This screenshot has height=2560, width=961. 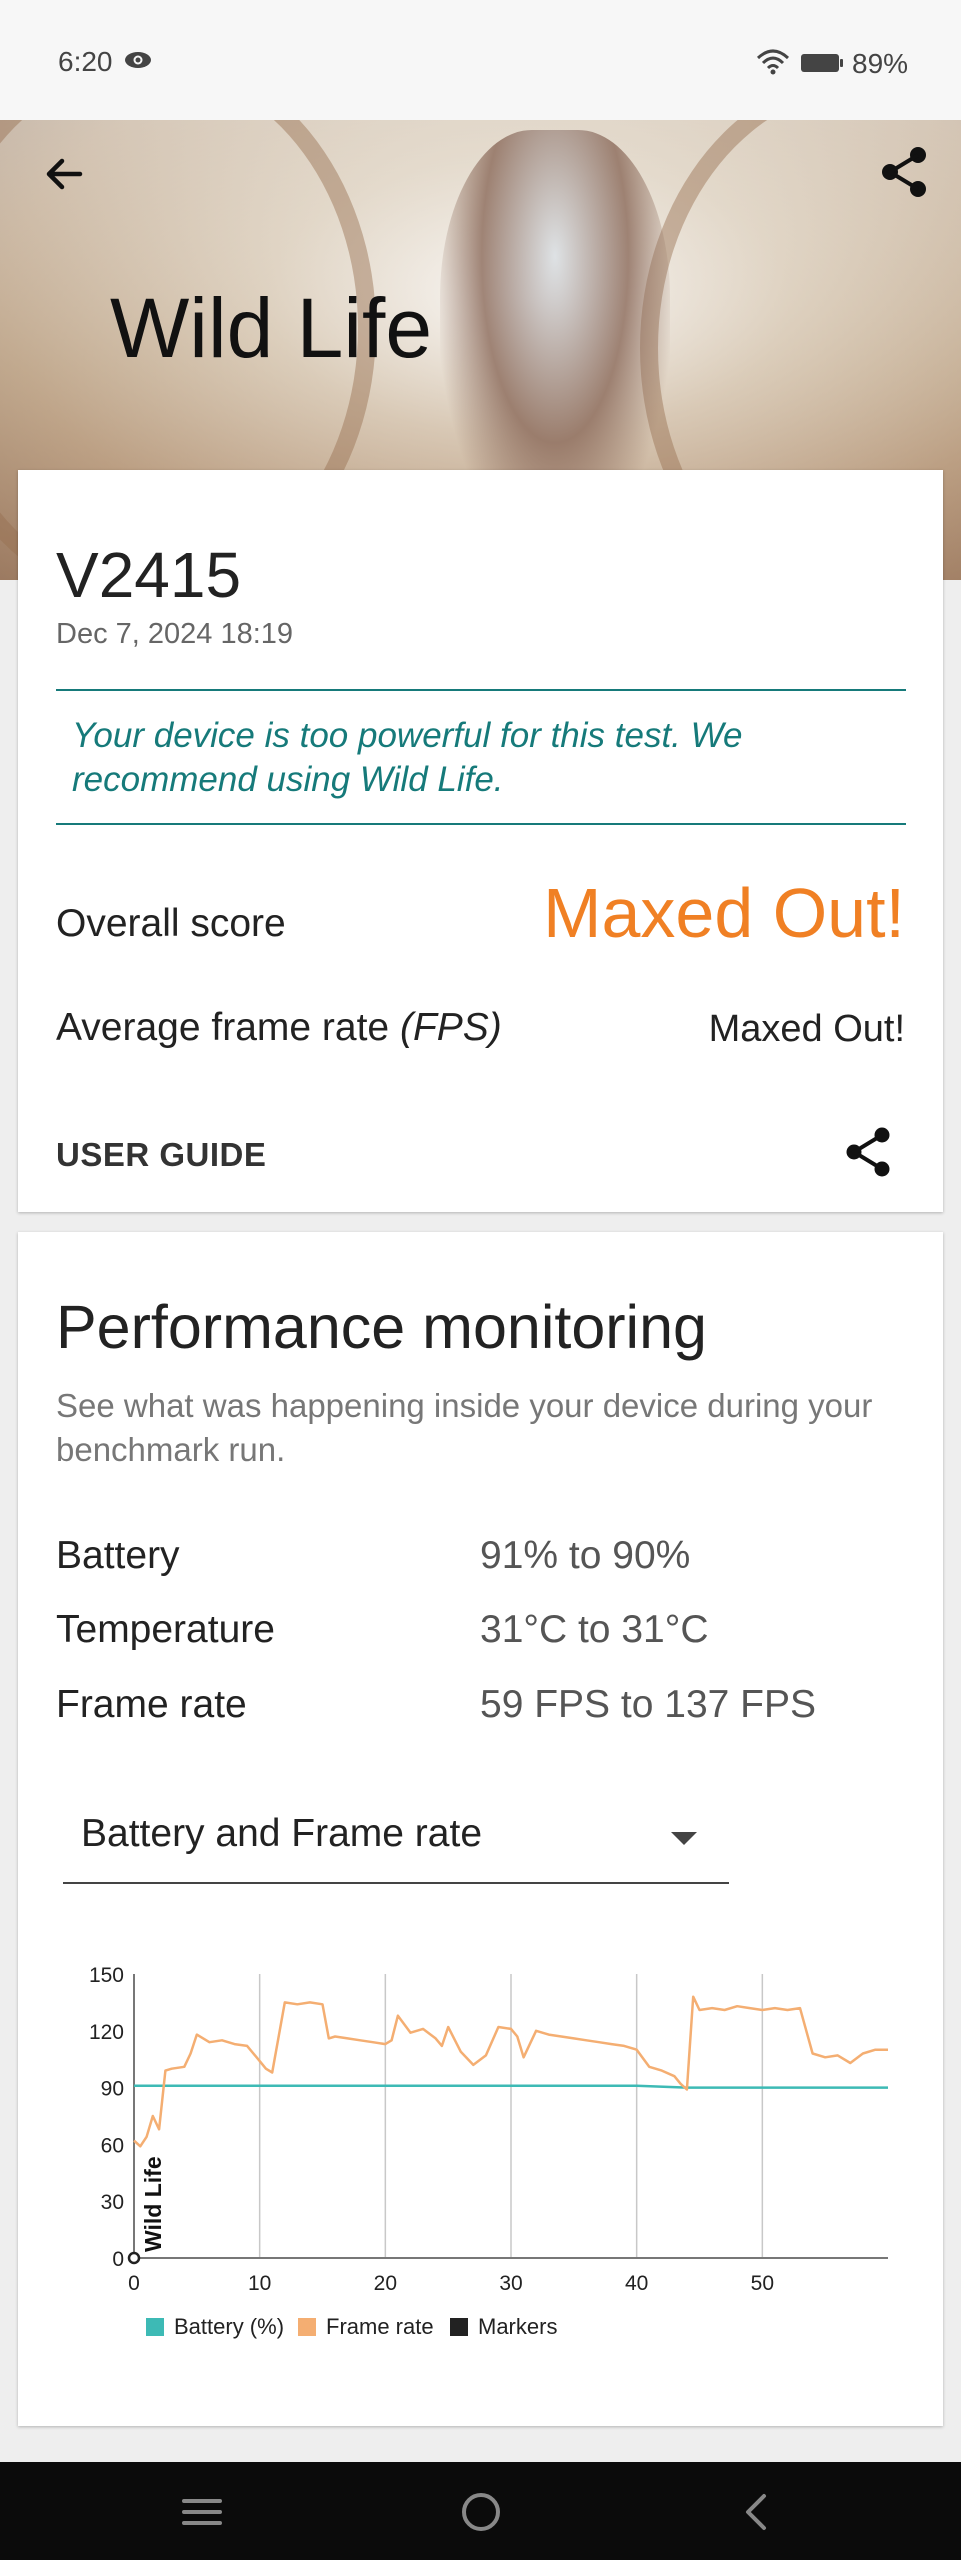 What do you see at coordinates (138, 60) in the screenshot?
I see `eye-icon` at bounding box center [138, 60].